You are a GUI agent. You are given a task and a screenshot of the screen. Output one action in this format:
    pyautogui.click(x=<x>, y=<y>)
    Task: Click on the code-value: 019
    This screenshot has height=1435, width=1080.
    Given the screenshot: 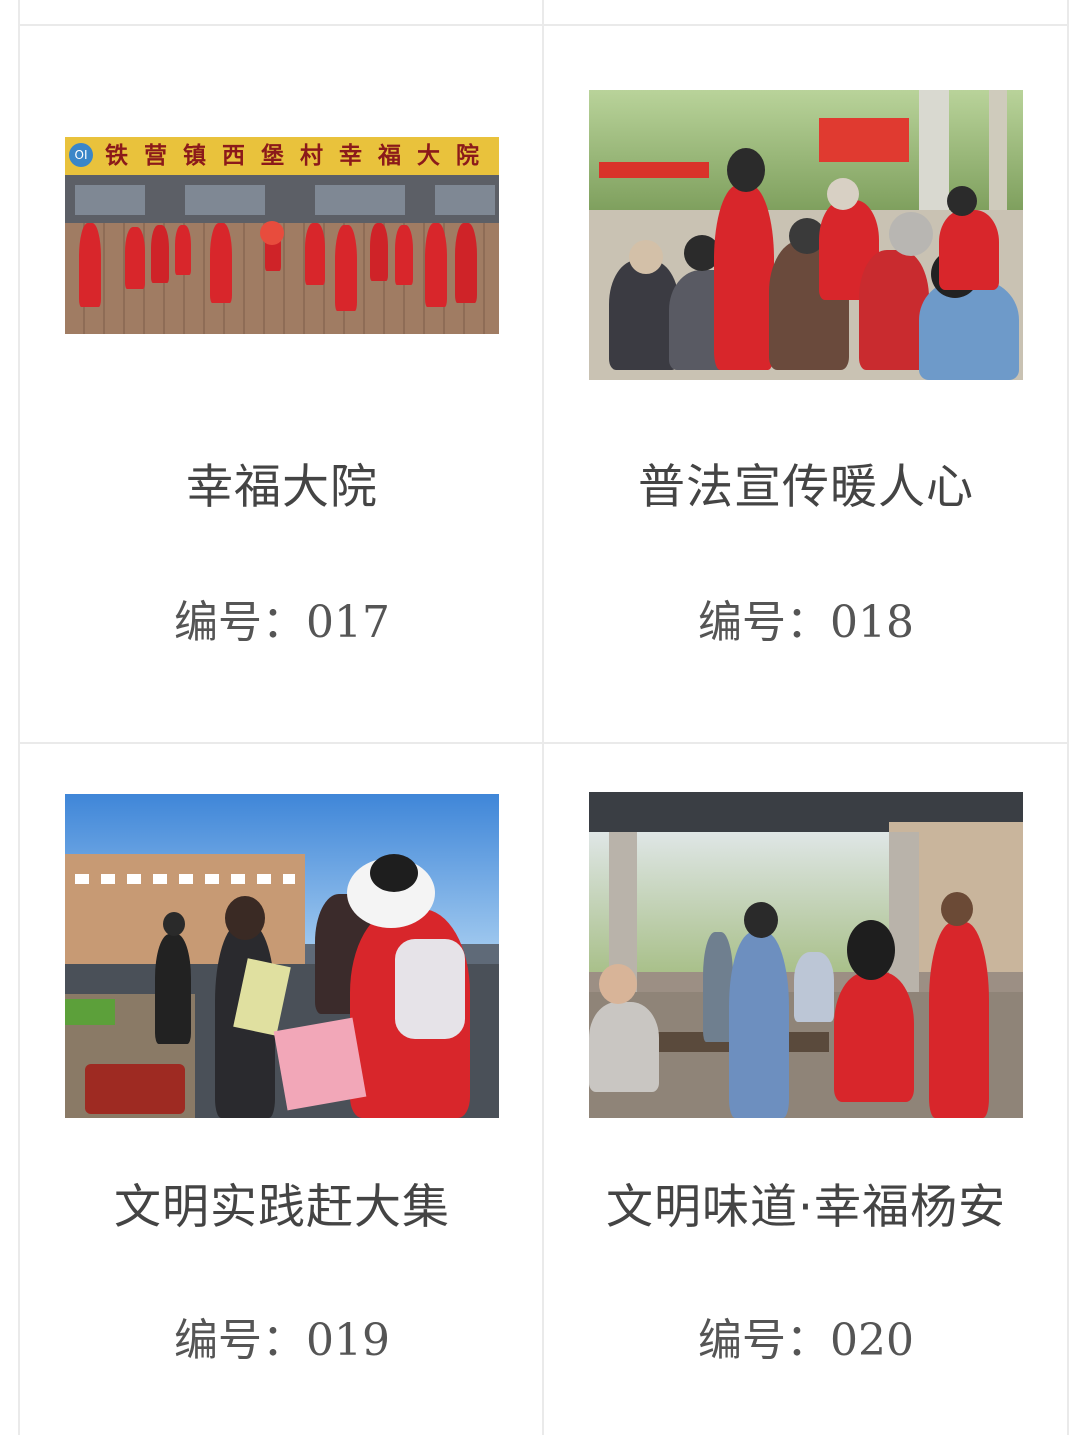 What is the action you would take?
    pyautogui.click(x=348, y=1340)
    